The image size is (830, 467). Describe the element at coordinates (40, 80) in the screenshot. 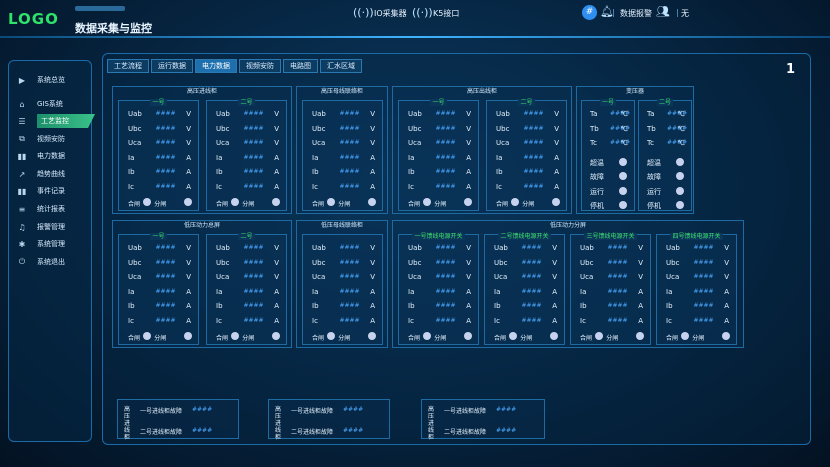

I see `sidebar-item-0: ▶ 系统总览` at that location.